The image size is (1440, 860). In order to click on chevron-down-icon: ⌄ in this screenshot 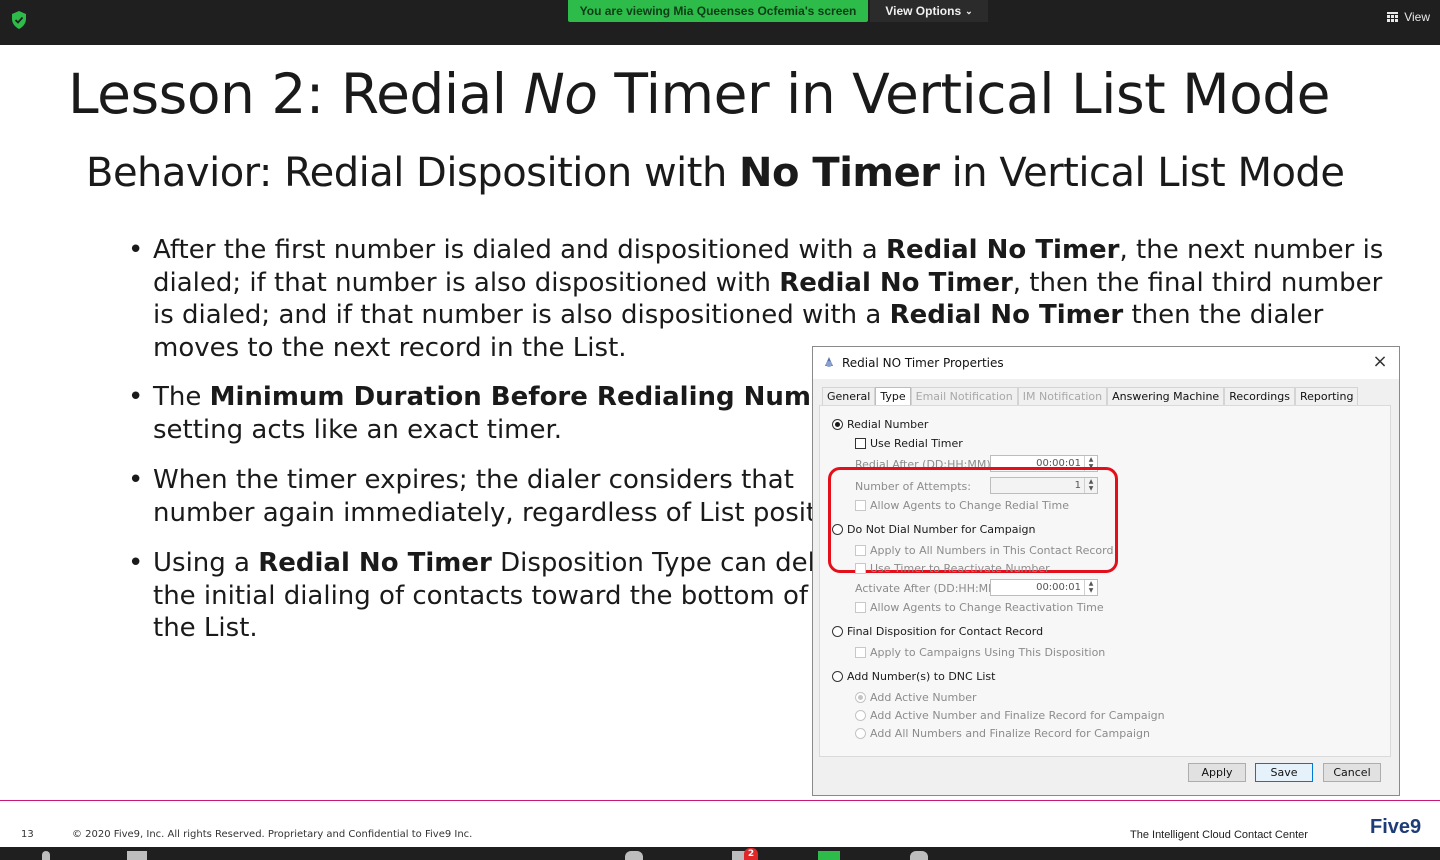, I will do `click(969, 10)`.